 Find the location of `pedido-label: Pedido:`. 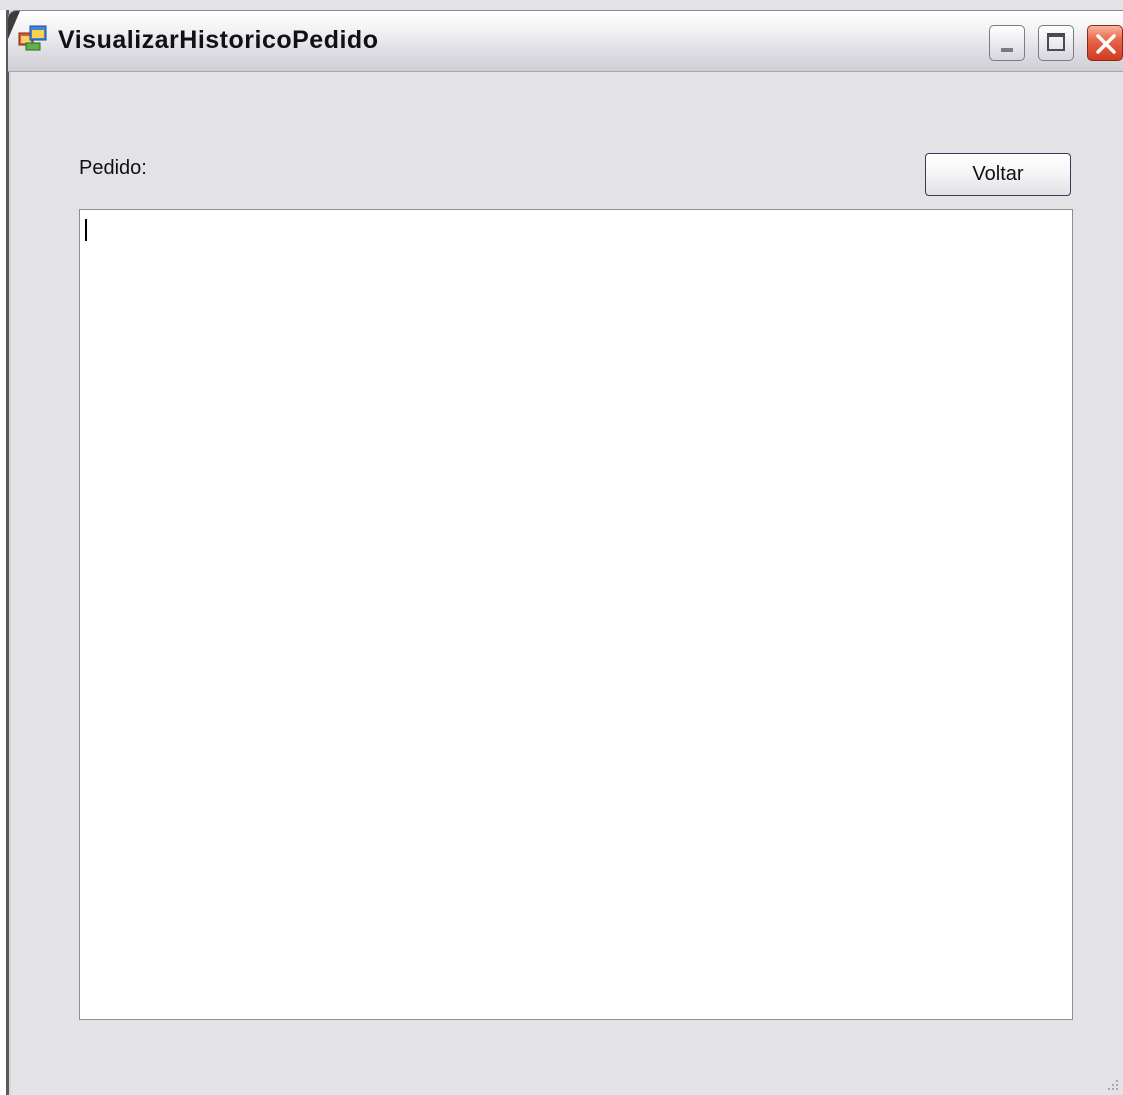

pedido-label: Pedido: is located at coordinates (113, 168).